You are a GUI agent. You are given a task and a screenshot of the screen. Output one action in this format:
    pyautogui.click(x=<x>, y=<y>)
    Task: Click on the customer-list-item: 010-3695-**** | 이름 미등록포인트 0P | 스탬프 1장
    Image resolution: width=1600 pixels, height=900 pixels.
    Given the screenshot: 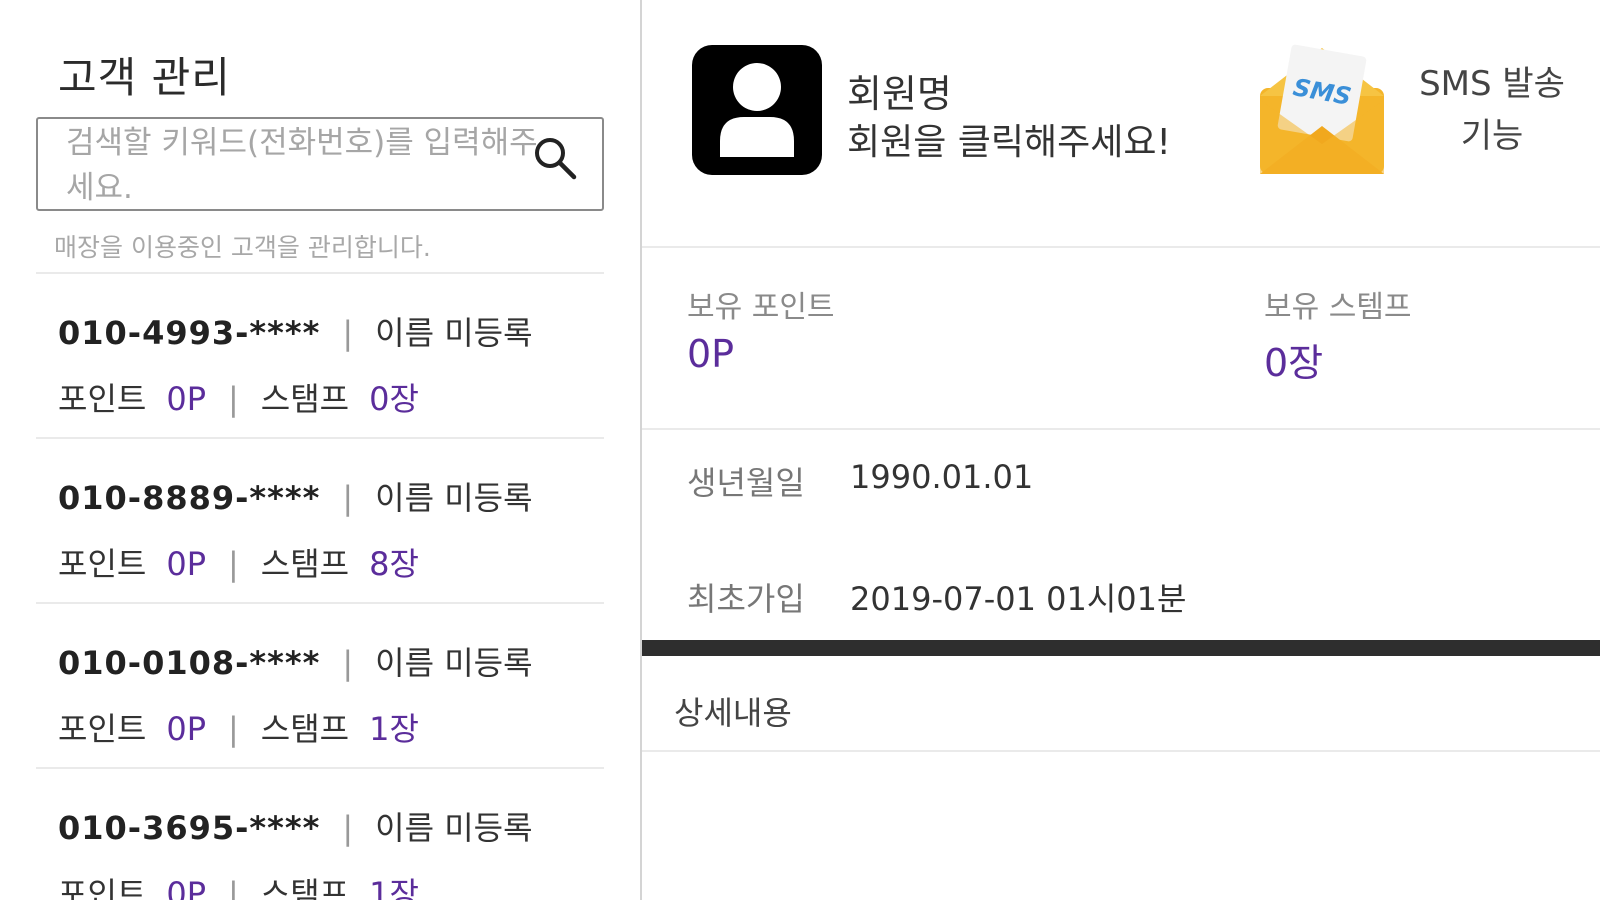 What is the action you would take?
    pyautogui.click(x=320, y=834)
    